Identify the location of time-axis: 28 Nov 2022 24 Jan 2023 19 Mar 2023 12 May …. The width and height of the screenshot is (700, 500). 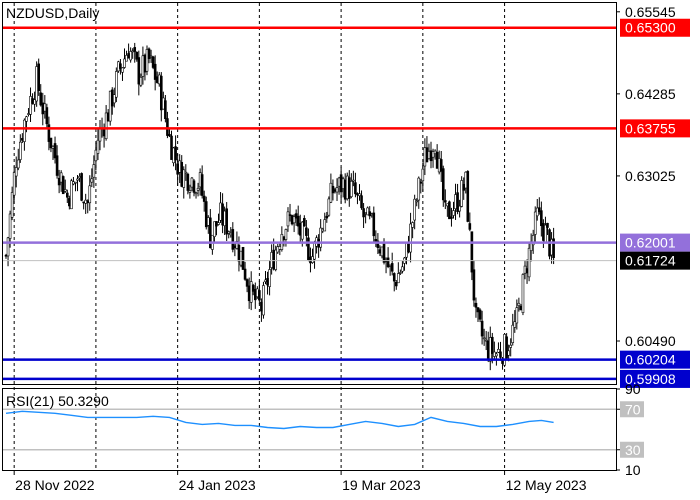
(300, 481).